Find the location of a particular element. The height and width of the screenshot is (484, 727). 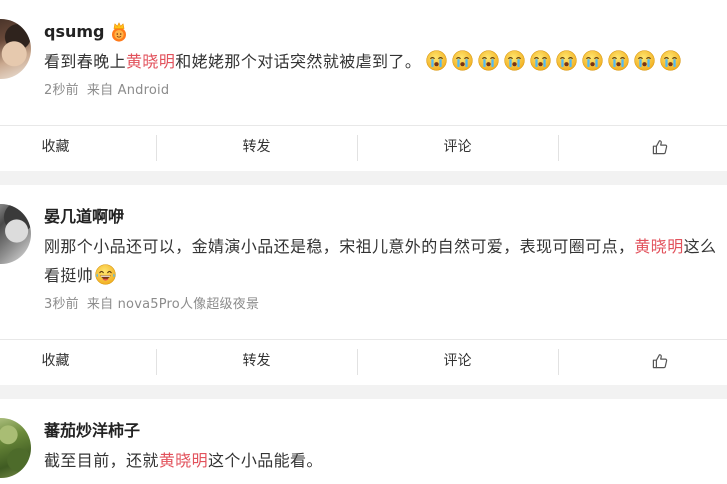

laugh-cry-emoji is located at coordinates (105, 274).